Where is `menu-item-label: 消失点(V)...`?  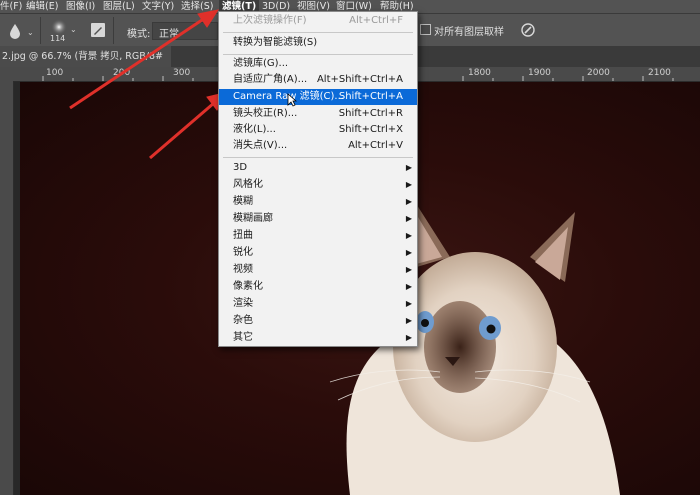
menu-item-label: 消失点(V)... is located at coordinates (260, 145).